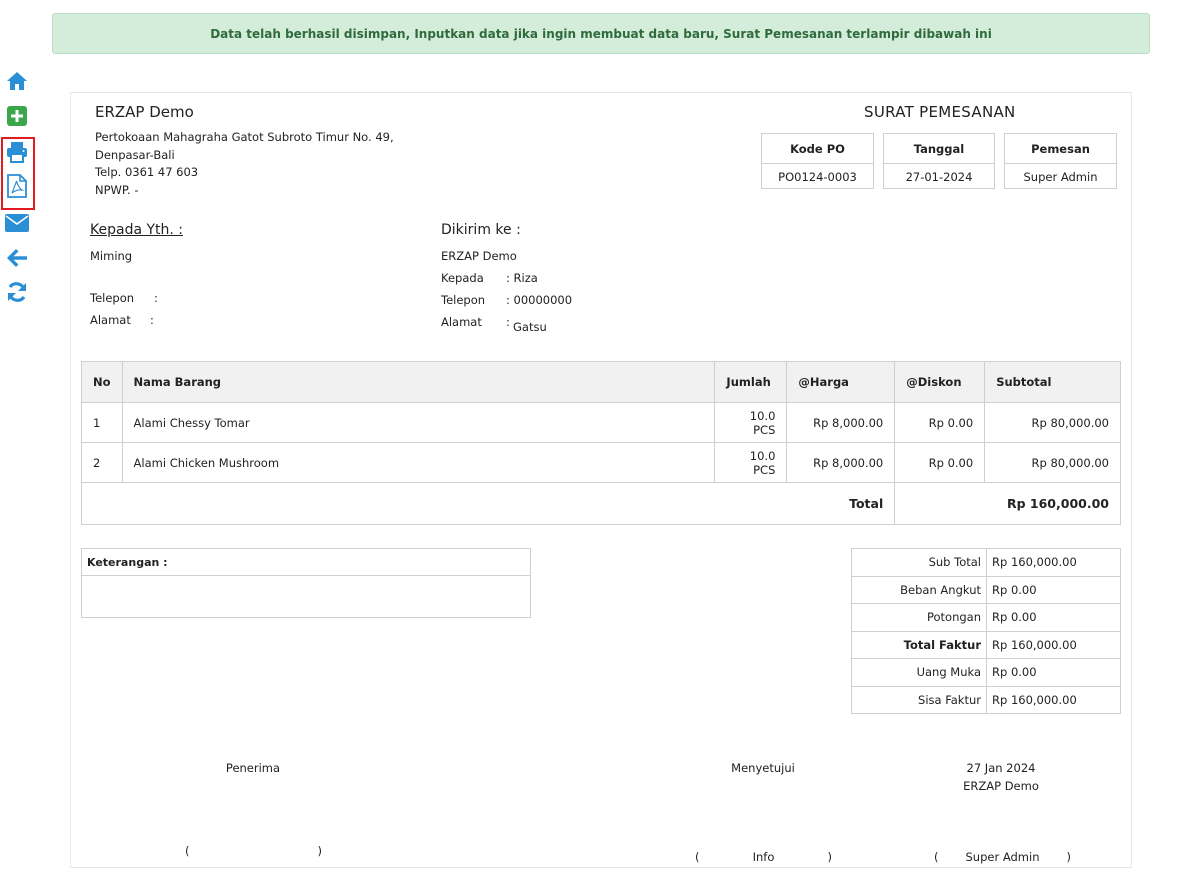 Image resolution: width=1185 pixels, height=883 pixels. I want to click on summary-label: Sisa Faktur, so click(919, 699).